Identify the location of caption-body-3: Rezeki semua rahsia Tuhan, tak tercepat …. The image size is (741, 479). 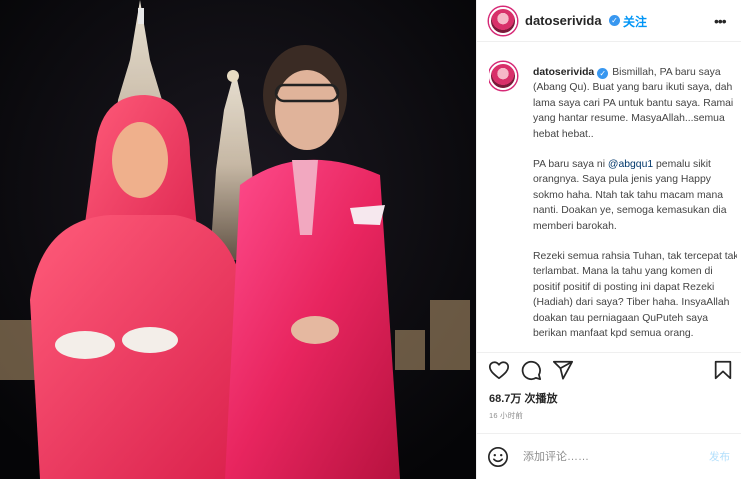
(635, 295).